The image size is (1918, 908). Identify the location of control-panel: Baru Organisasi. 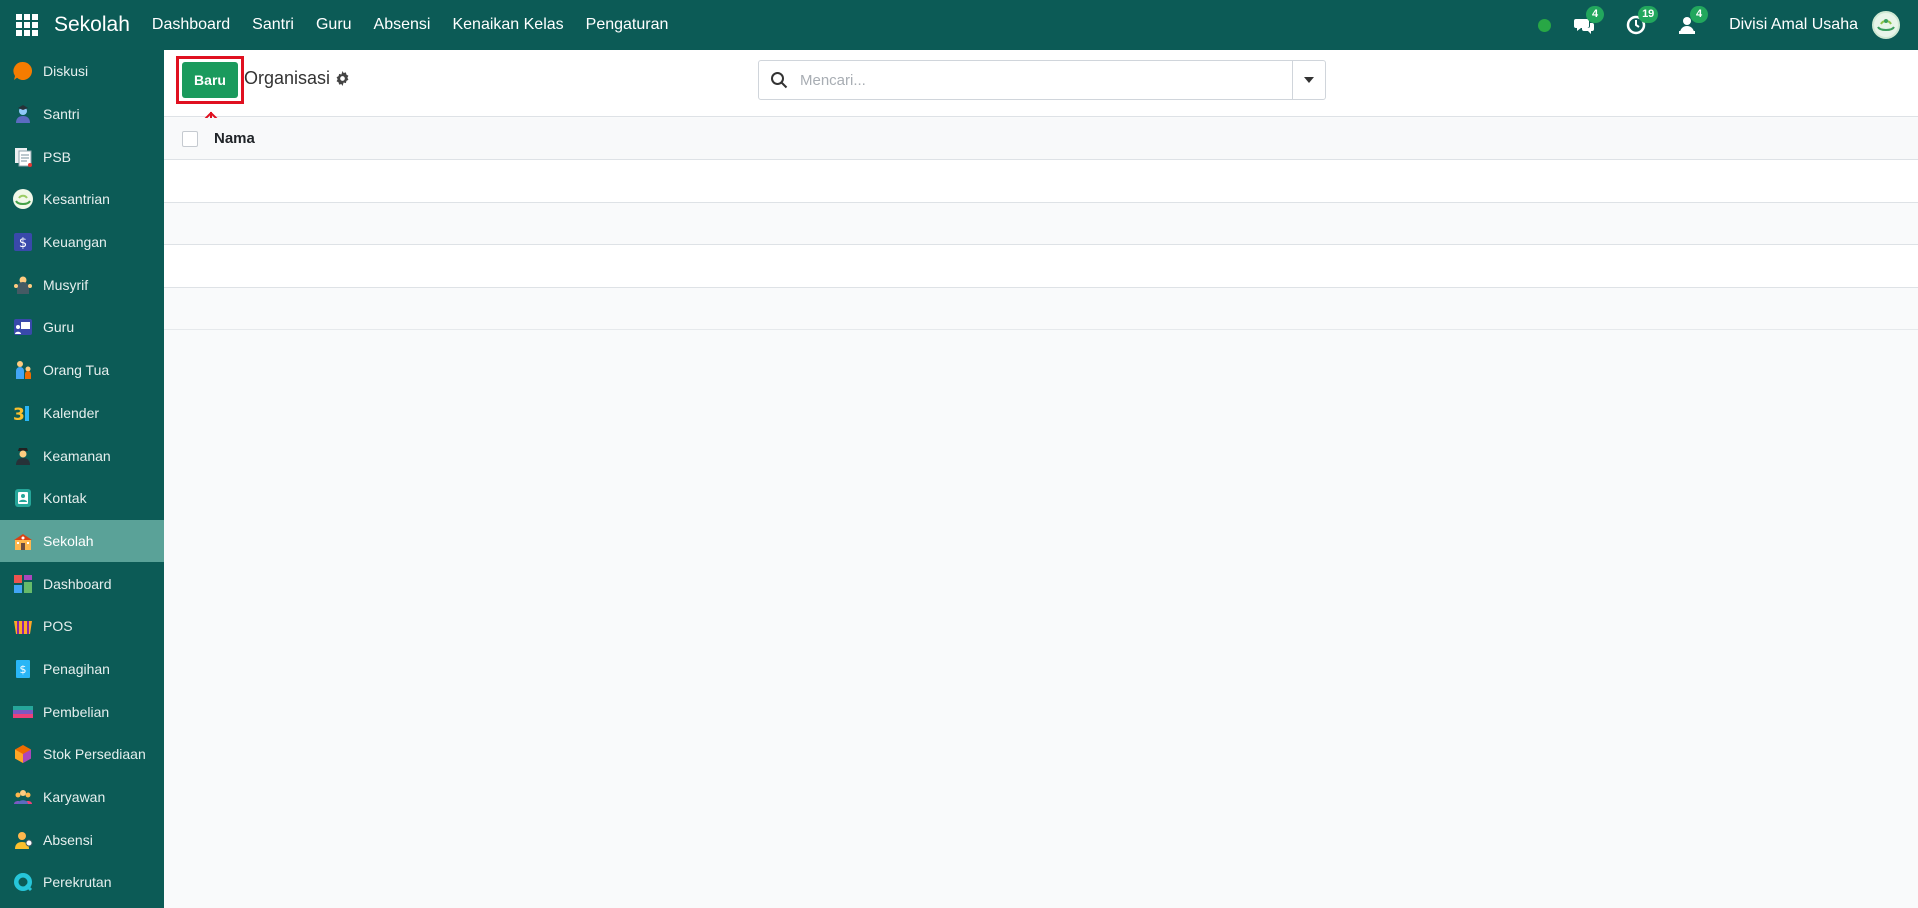
(1041, 83).